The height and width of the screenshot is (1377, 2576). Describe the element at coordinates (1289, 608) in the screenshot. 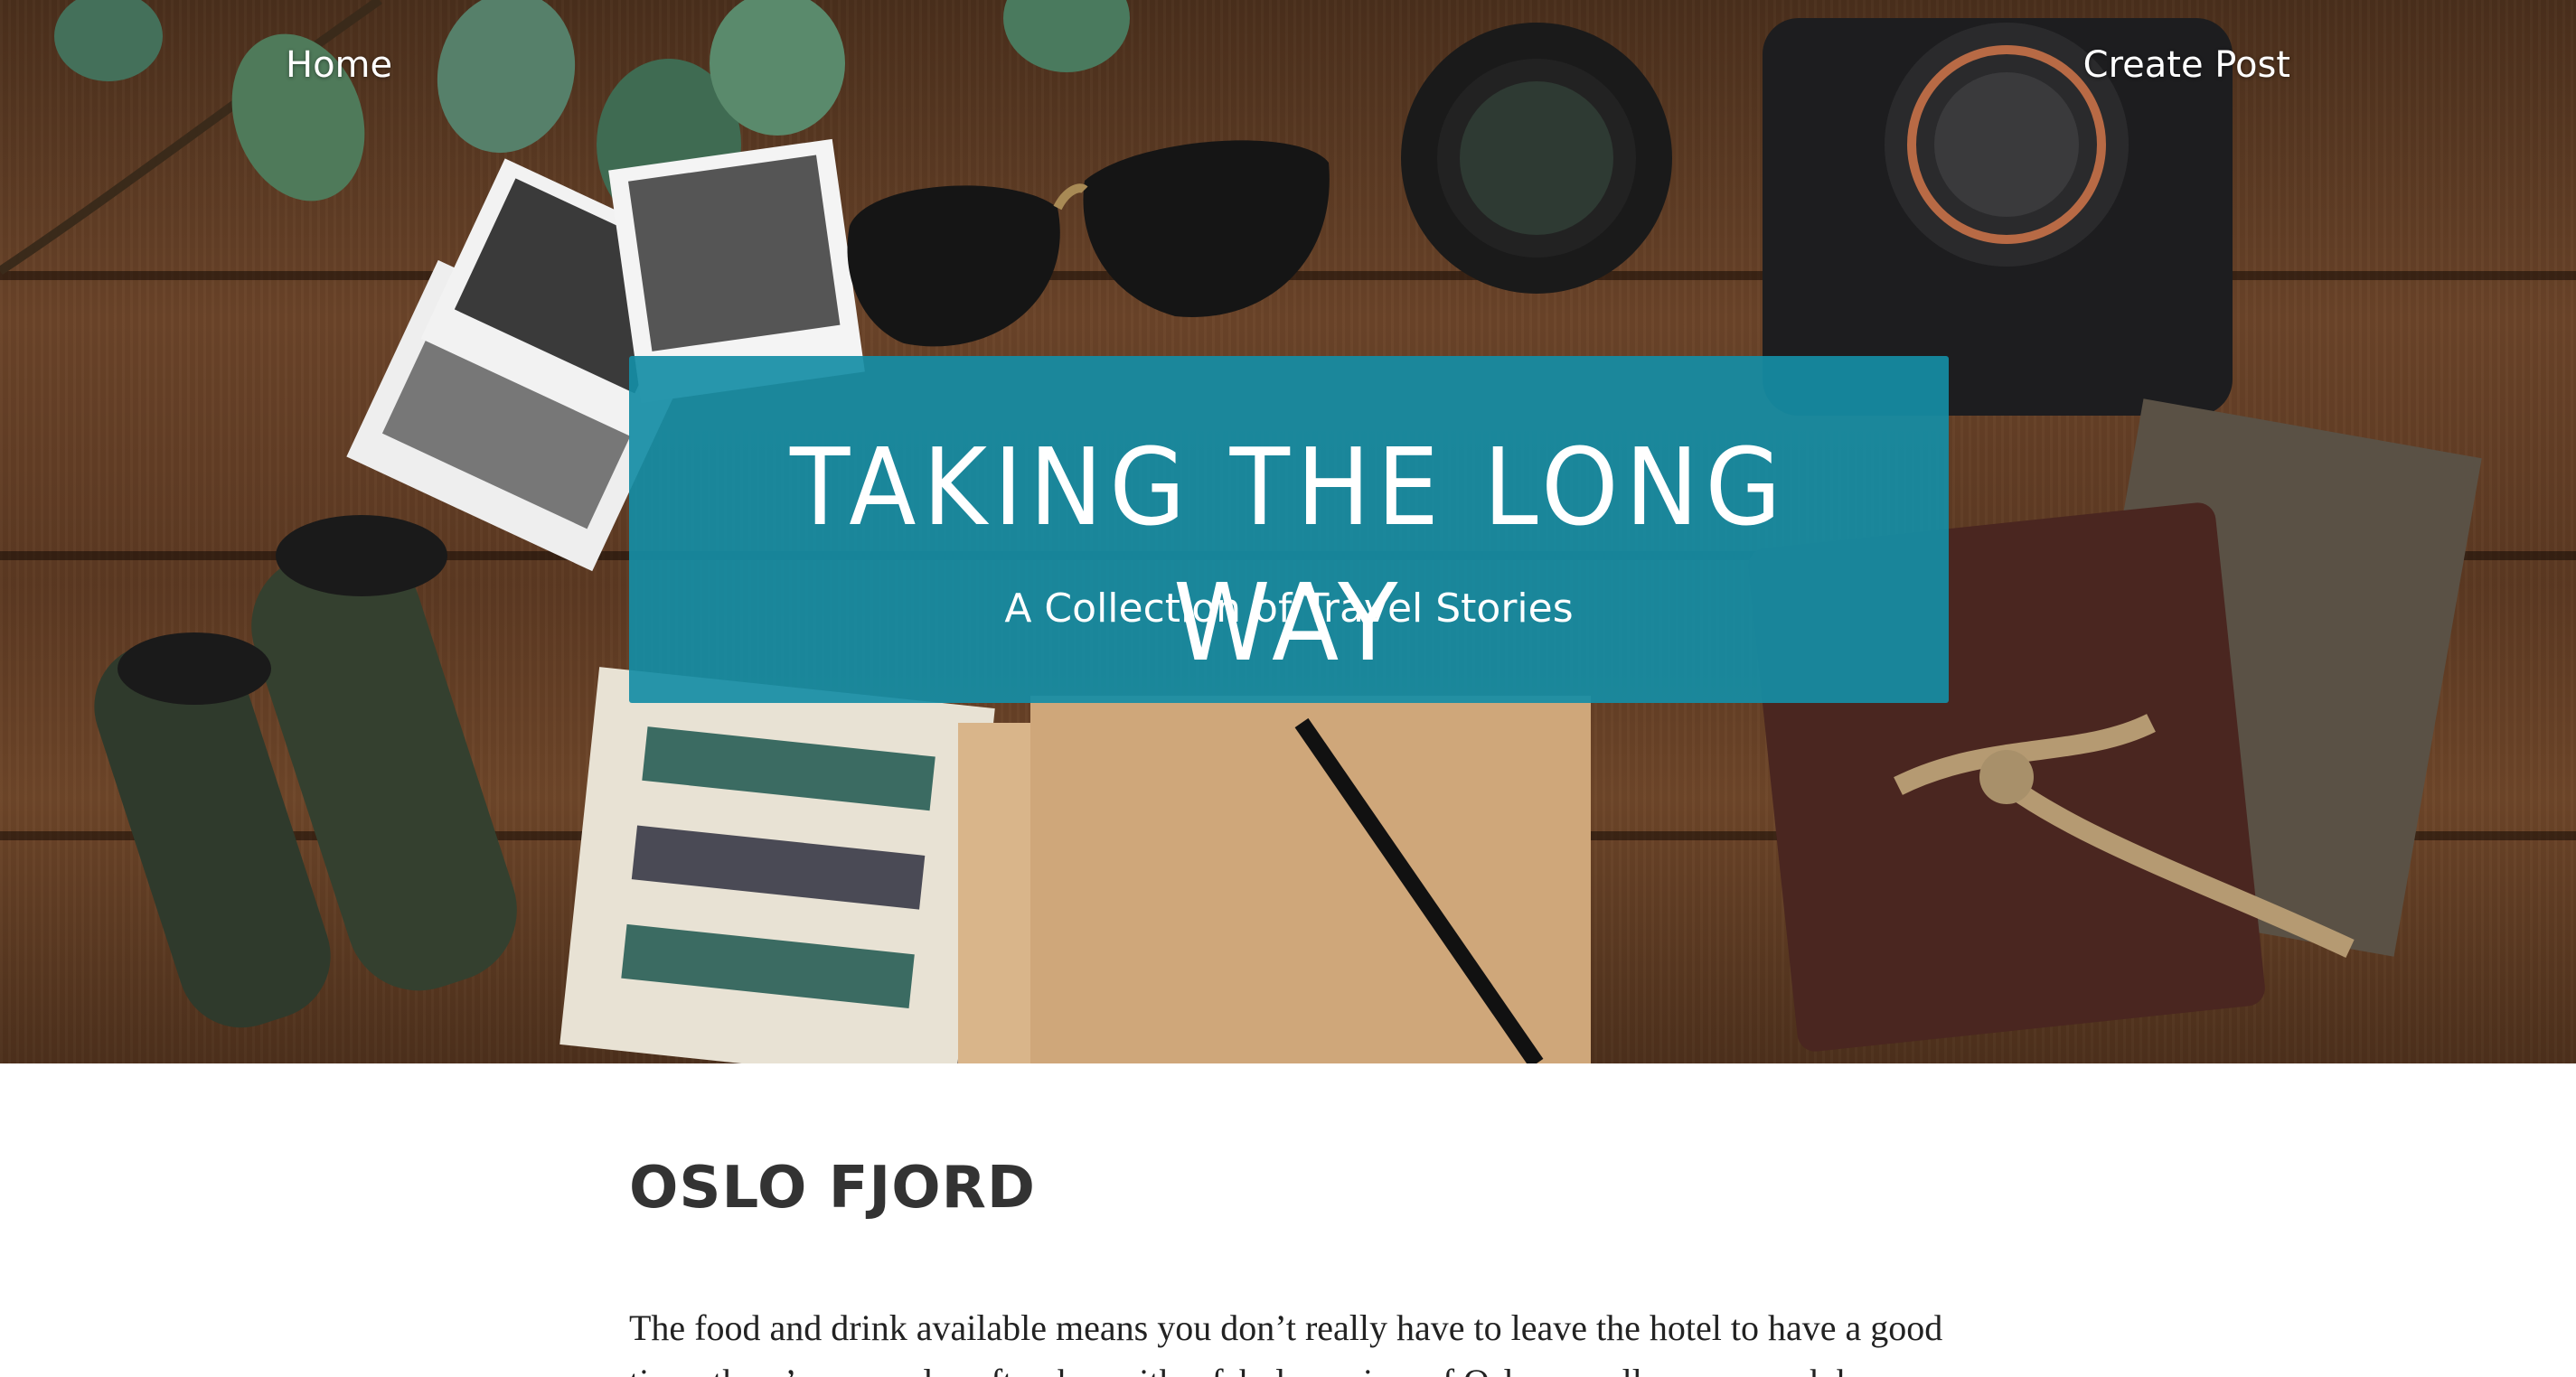

I see `site-subtitle: A Collection of Travel Stories` at that location.